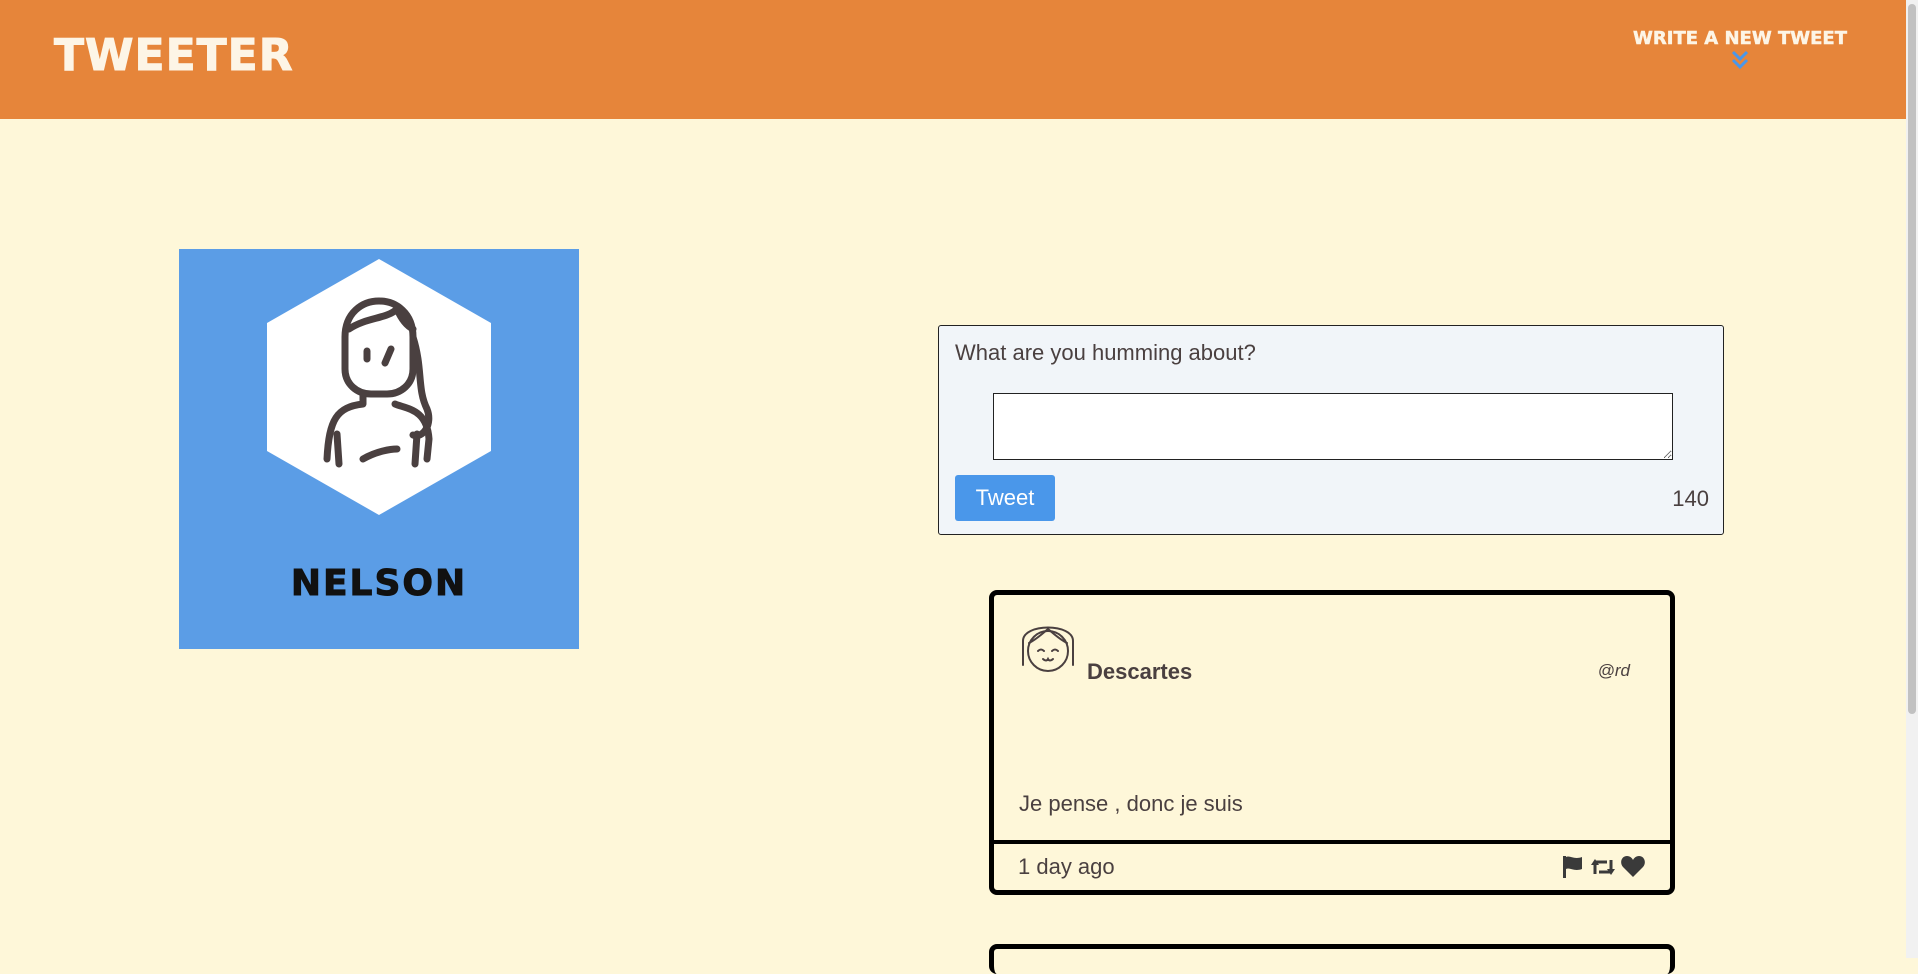  What do you see at coordinates (1048, 649) in the screenshot?
I see `girl-bangs-avatar-icon` at bounding box center [1048, 649].